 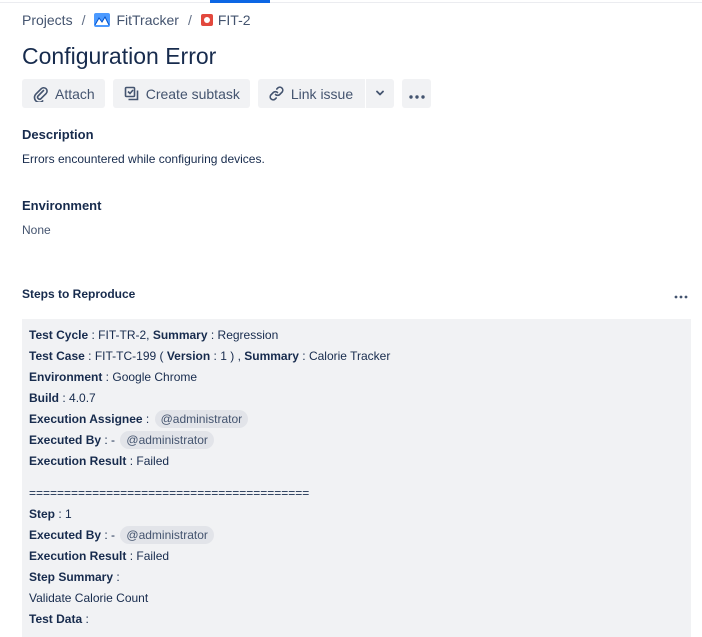 I want to click on step-executed-by-mention: @administrator, so click(x=167, y=535).